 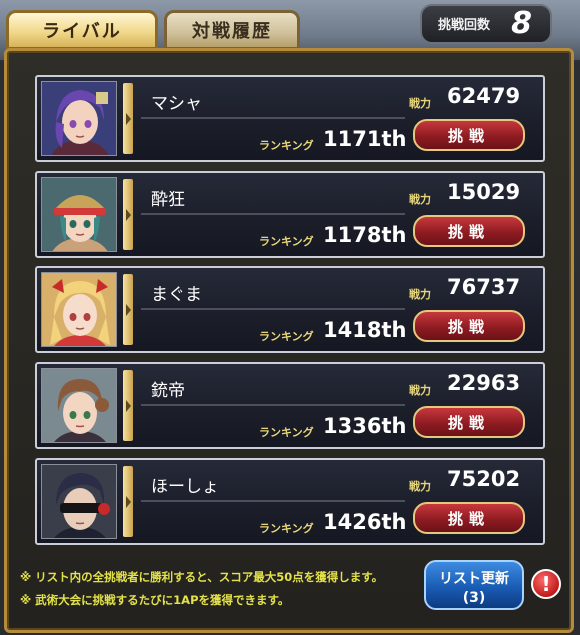 I want to click on rival-card: 酔狂 戦力 15029 ランキング 1178th 挑戦, so click(x=290, y=214).